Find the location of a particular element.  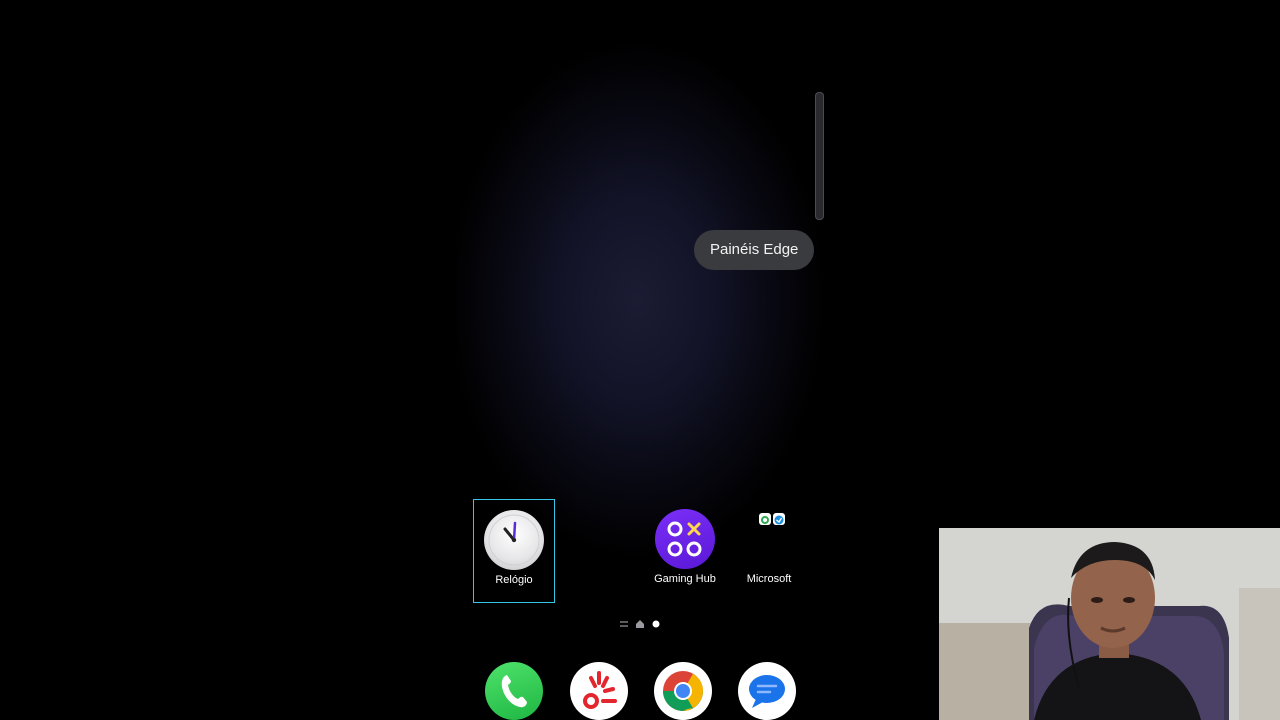

app-gaming-hub: Gaming Hub is located at coordinates (685, 551).